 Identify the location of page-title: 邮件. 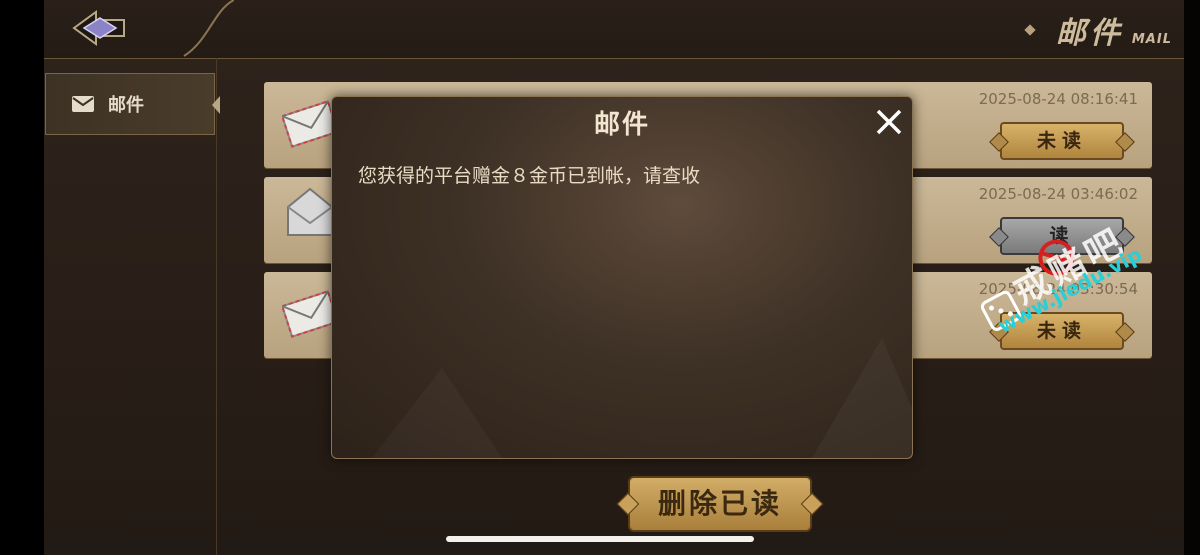
(1089, 33).